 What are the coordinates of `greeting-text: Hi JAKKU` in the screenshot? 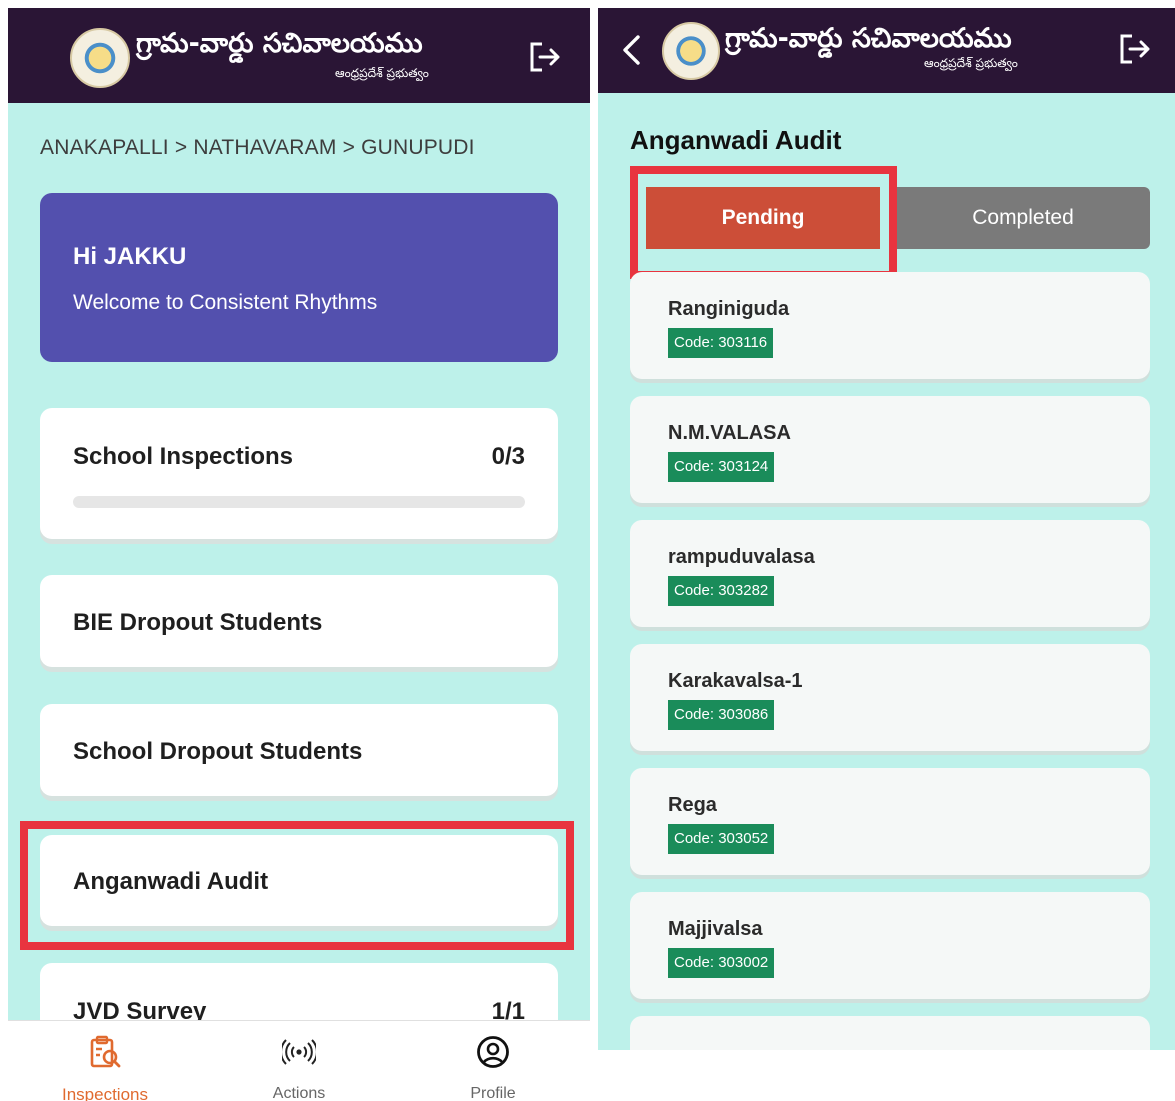 It's located at (130, 256).